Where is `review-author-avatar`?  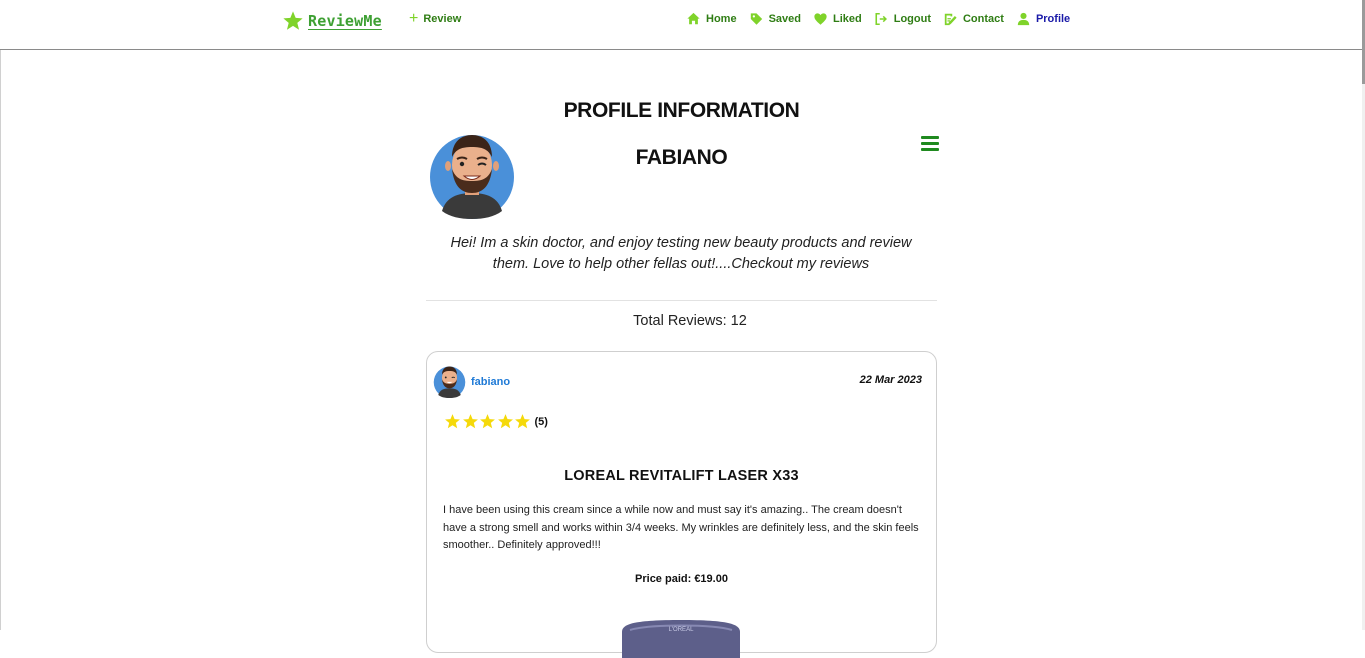
review-author-avatar is located at coordinates (449, 381).